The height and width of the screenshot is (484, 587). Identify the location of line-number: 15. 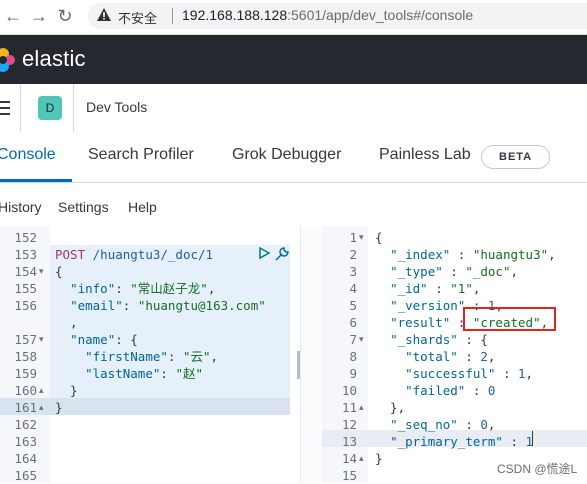
(349, 475).